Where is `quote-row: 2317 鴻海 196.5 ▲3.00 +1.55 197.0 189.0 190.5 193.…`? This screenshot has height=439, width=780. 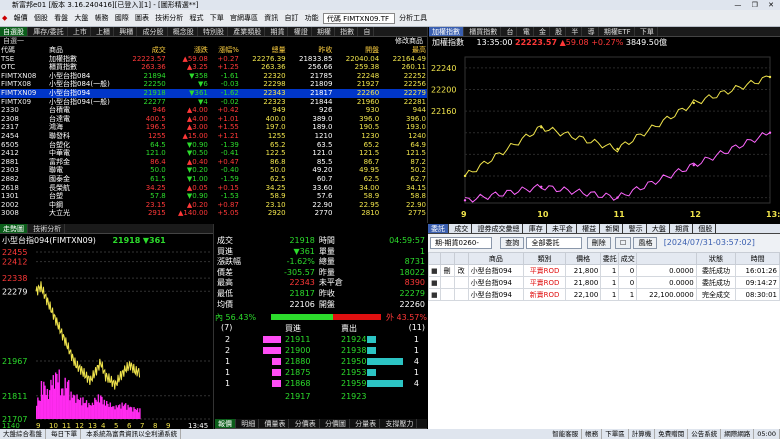 quote-row: 2317 鴻海 196.5 ▲3.00 +1.55 197.0 189.0 190.5 193.… is located at coordinates (213, 127).